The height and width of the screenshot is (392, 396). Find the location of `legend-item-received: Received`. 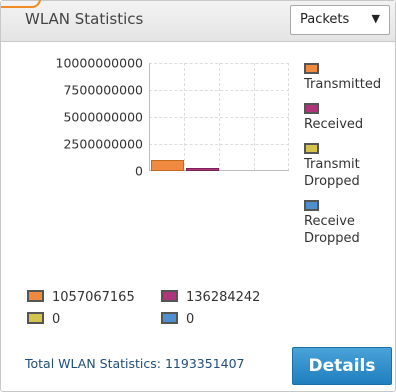

legend-item-received: Received is located at coordinates (349, 118).